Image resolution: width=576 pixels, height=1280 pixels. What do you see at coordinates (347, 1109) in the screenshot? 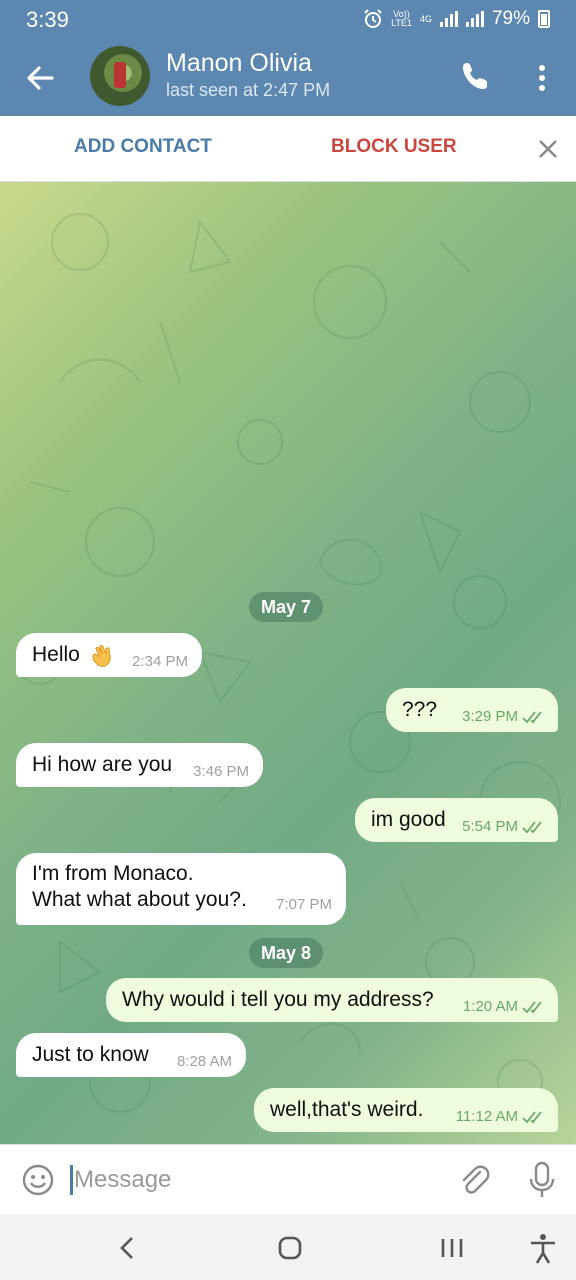
I see `message-text: well,that's weird.` at bounding box center [347, 1109].